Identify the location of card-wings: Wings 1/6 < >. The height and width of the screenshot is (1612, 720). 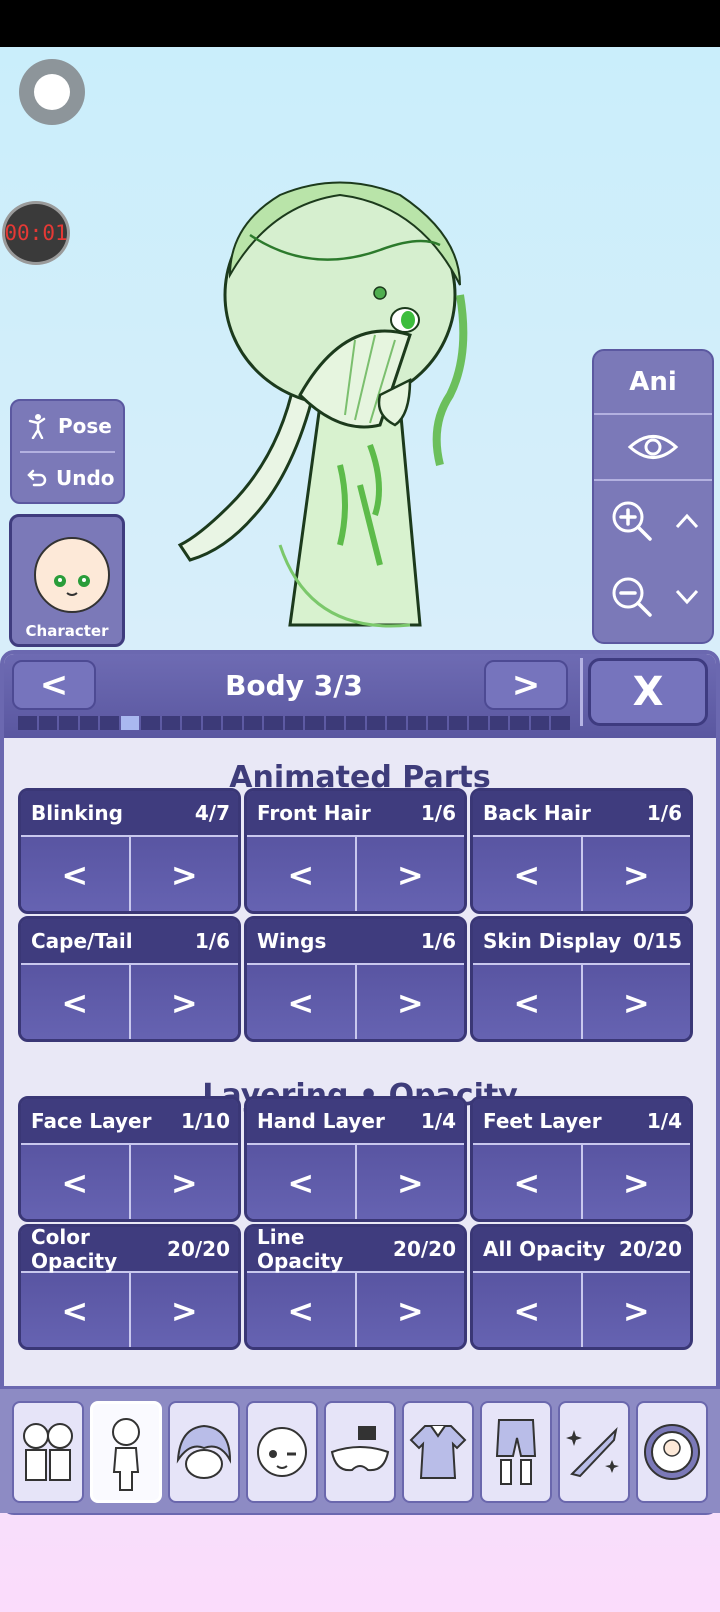
(355, 979).